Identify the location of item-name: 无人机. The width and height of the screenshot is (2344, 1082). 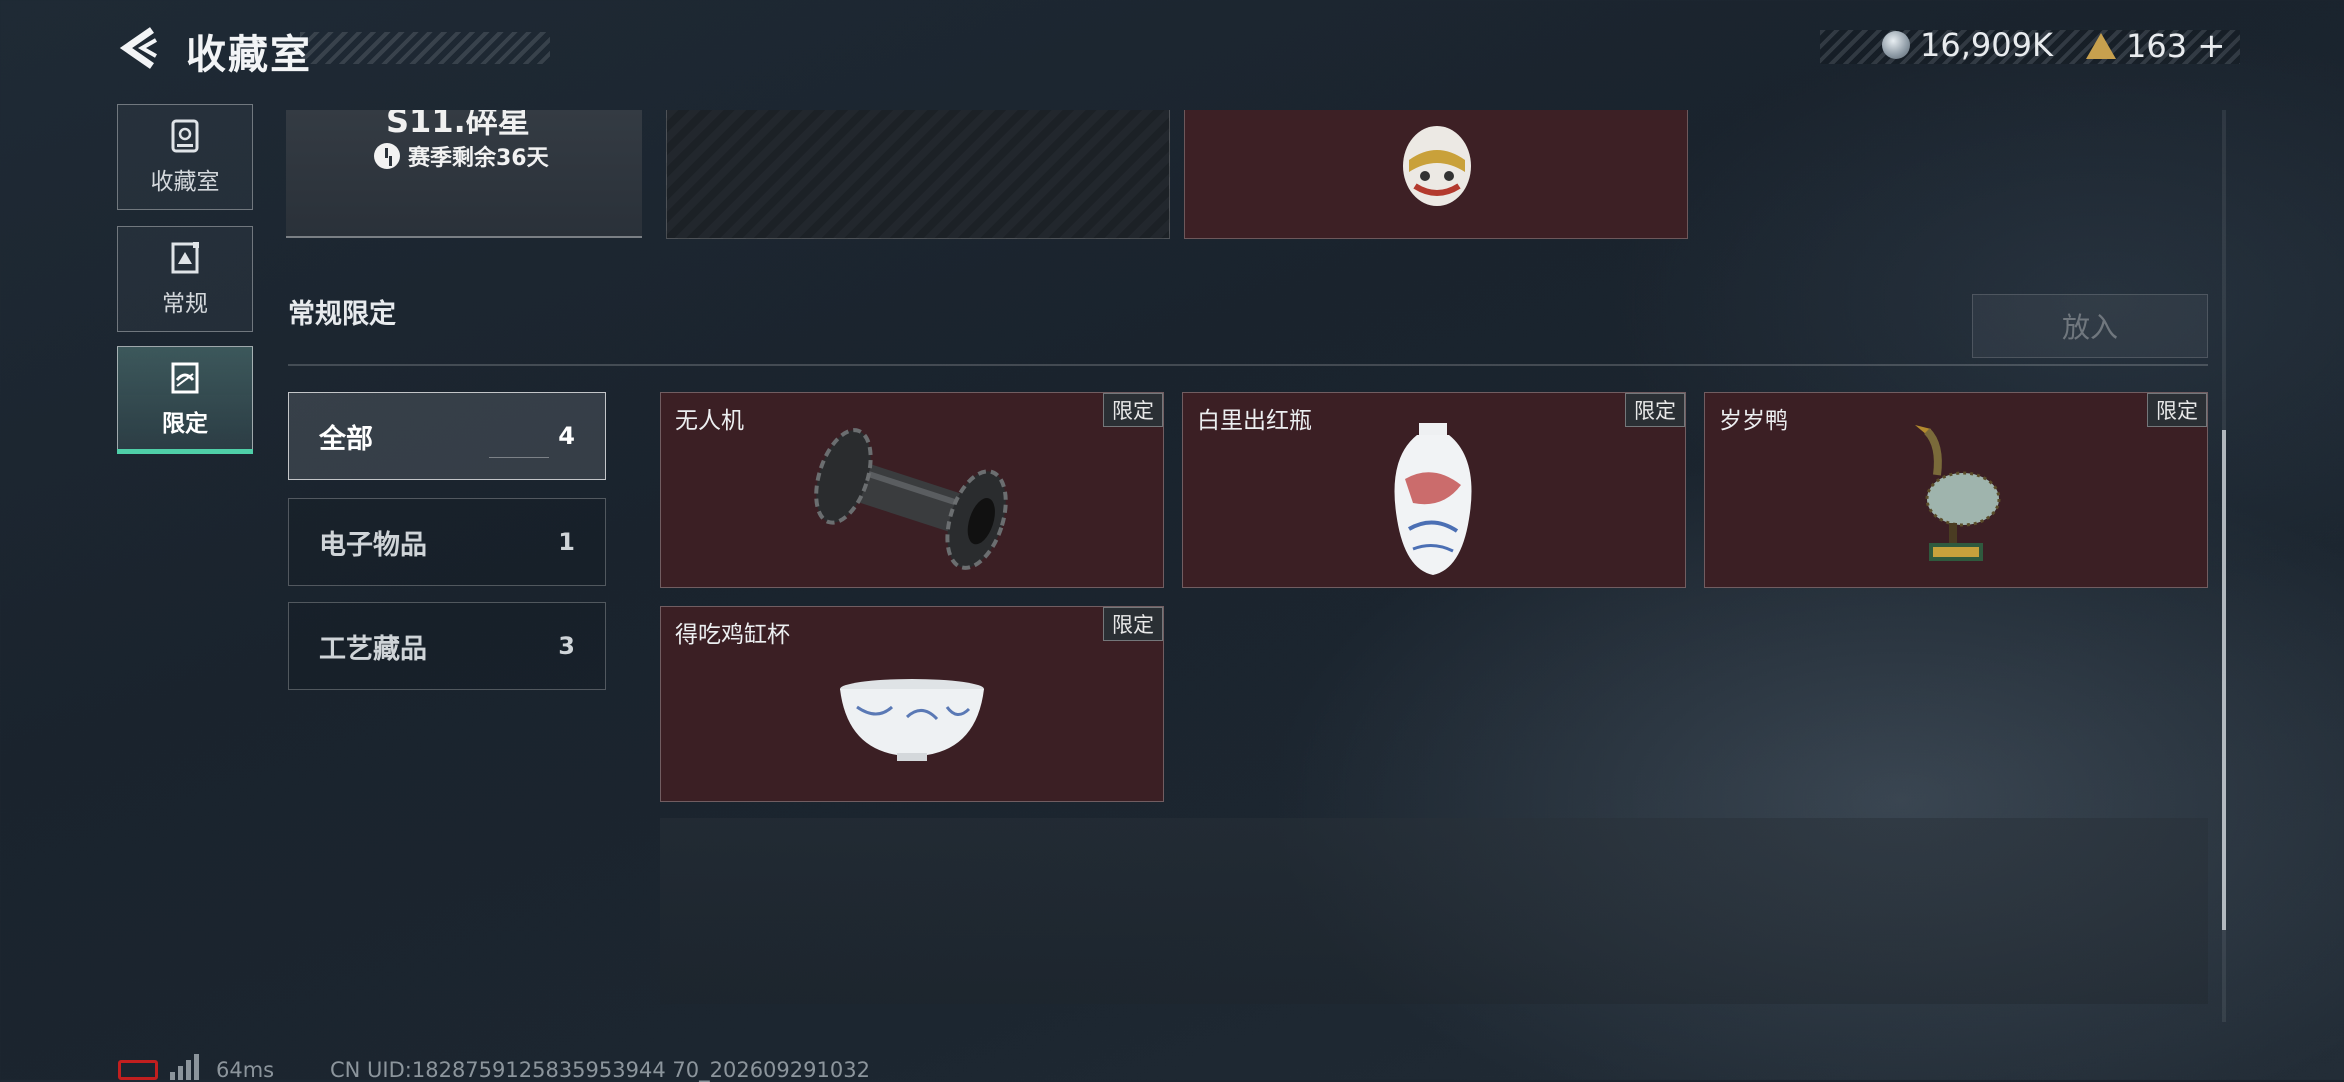
(709, 421).